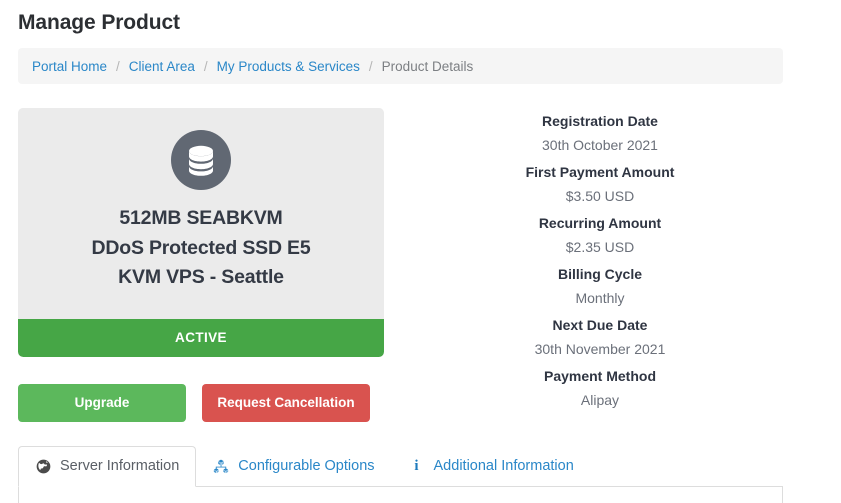 This screenshot has height=503, width=841. What do you see at coordinates (288, 66) in the screenshot?
I see `breadcrumb-item-my-products-services: My Products & Services` at bounding box center [288, 66].